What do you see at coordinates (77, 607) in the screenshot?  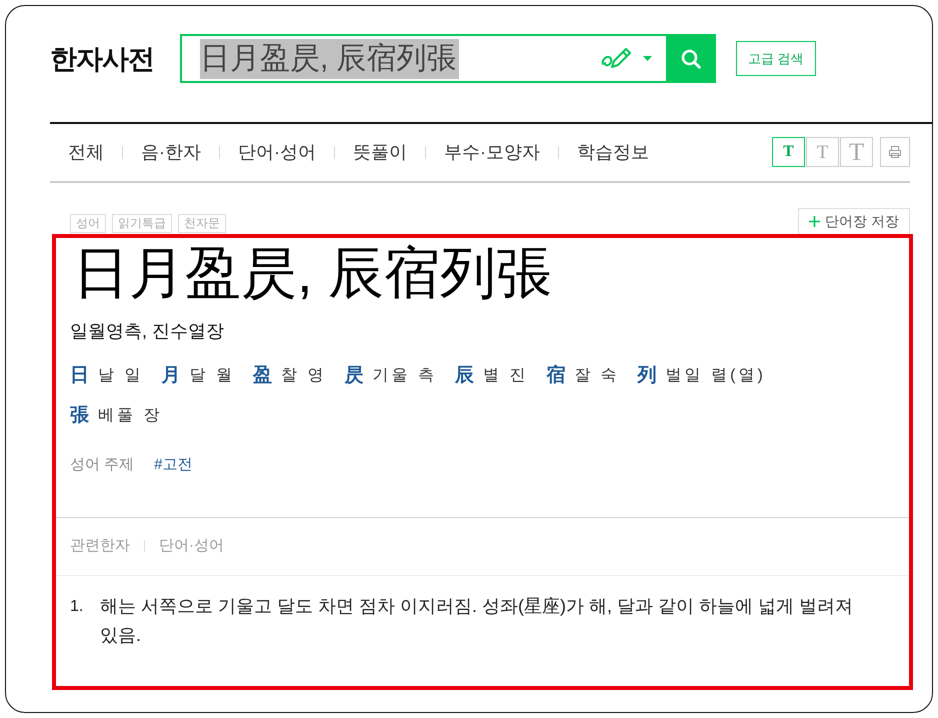 I see `definition-number: 1.` at bounding box center [77, 607].